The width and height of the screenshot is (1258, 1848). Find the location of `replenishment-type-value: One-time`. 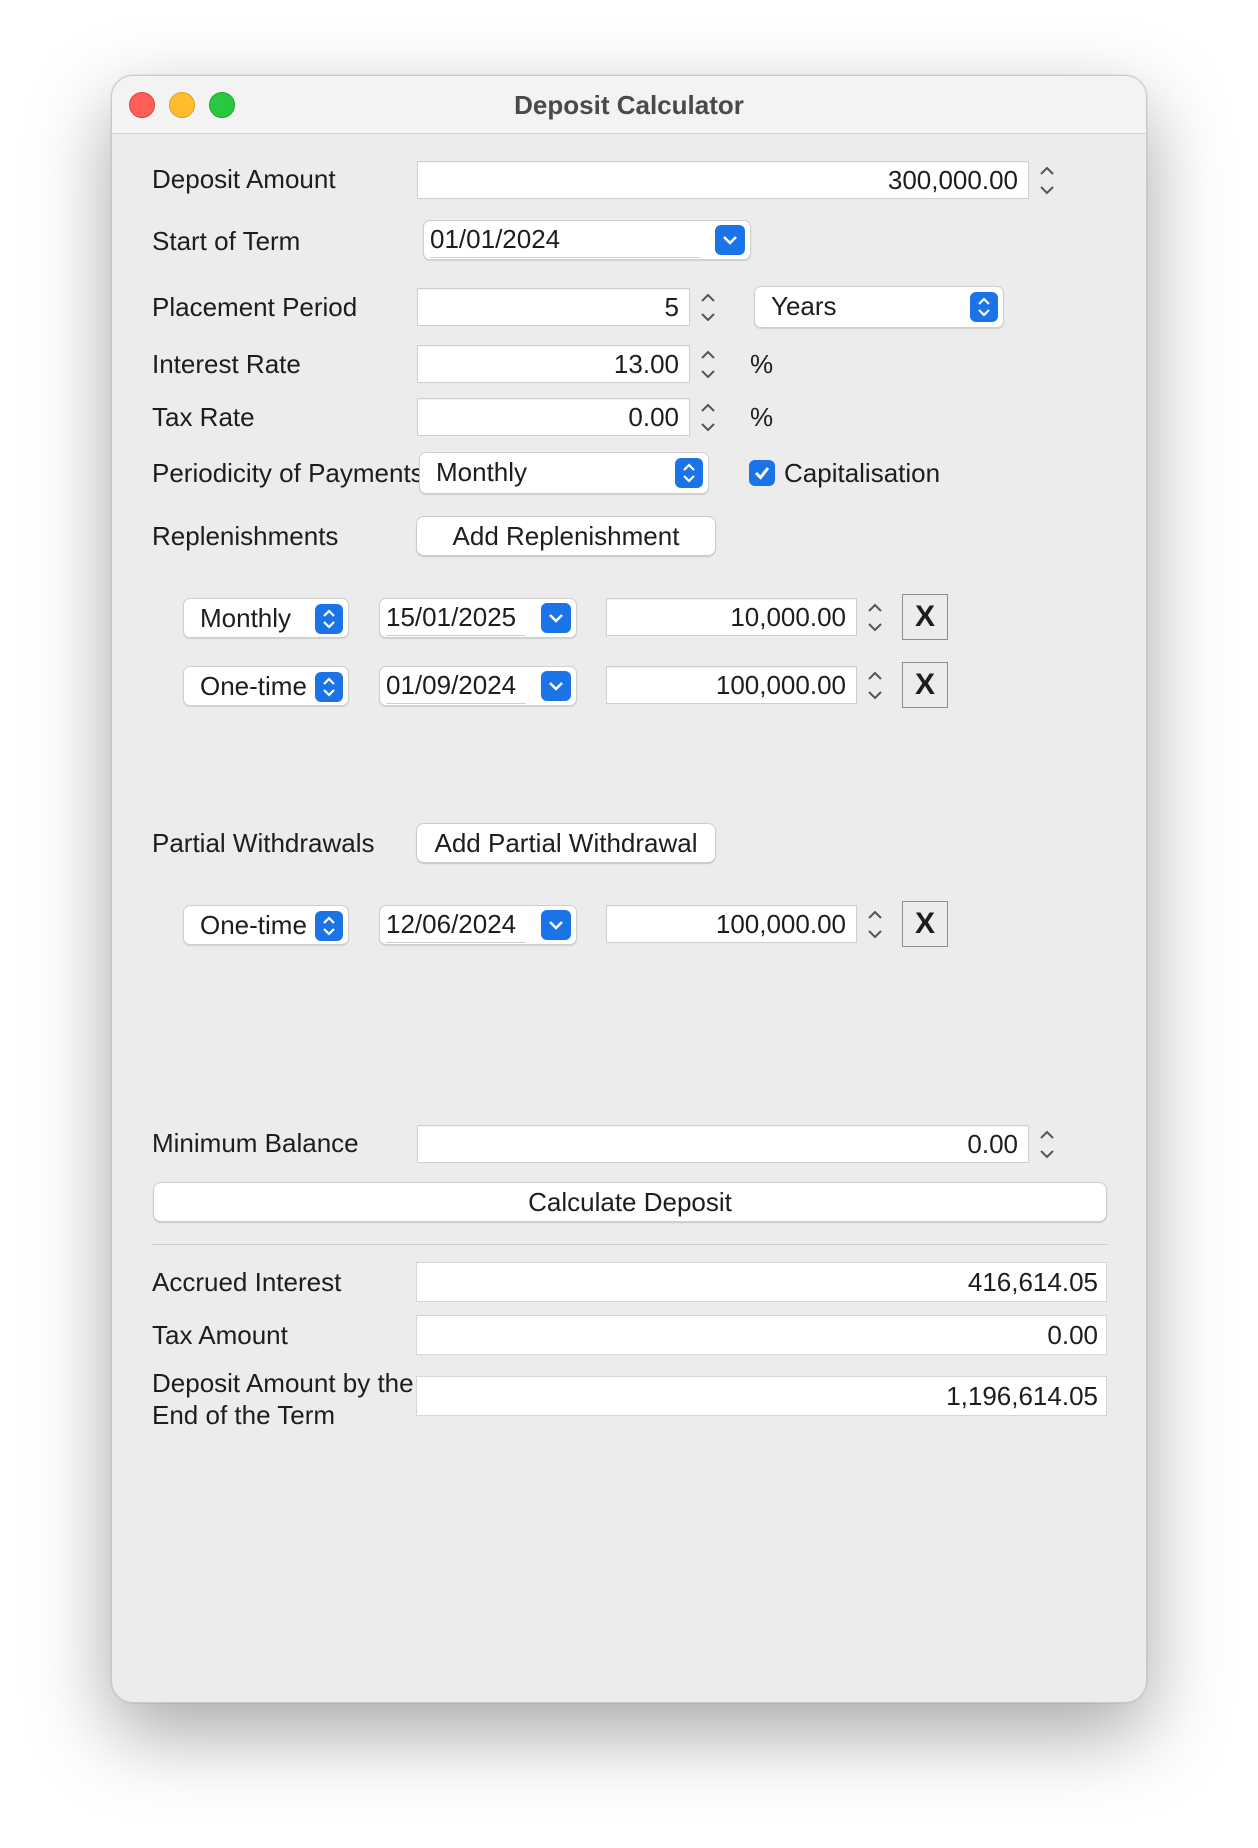

replenishment-type-value: One-time is located at coordinates (253, 686).